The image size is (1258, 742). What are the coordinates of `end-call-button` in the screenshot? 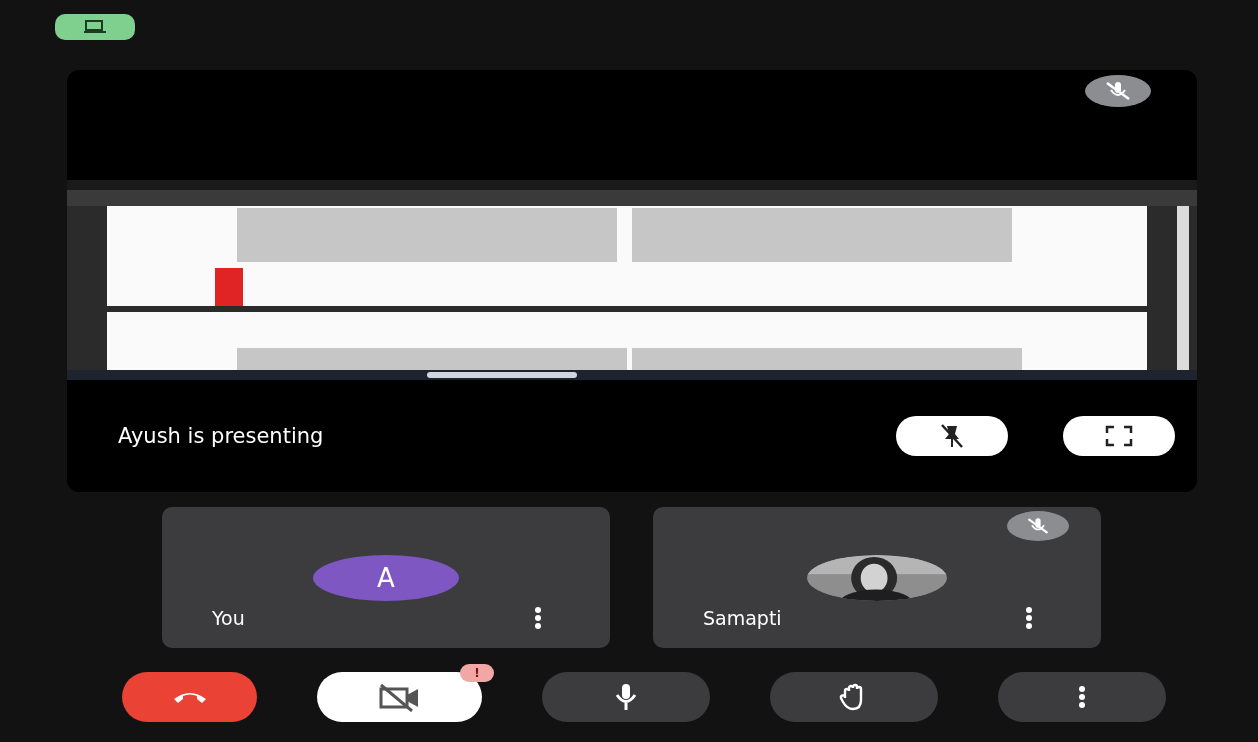 It's located at (189, 697).